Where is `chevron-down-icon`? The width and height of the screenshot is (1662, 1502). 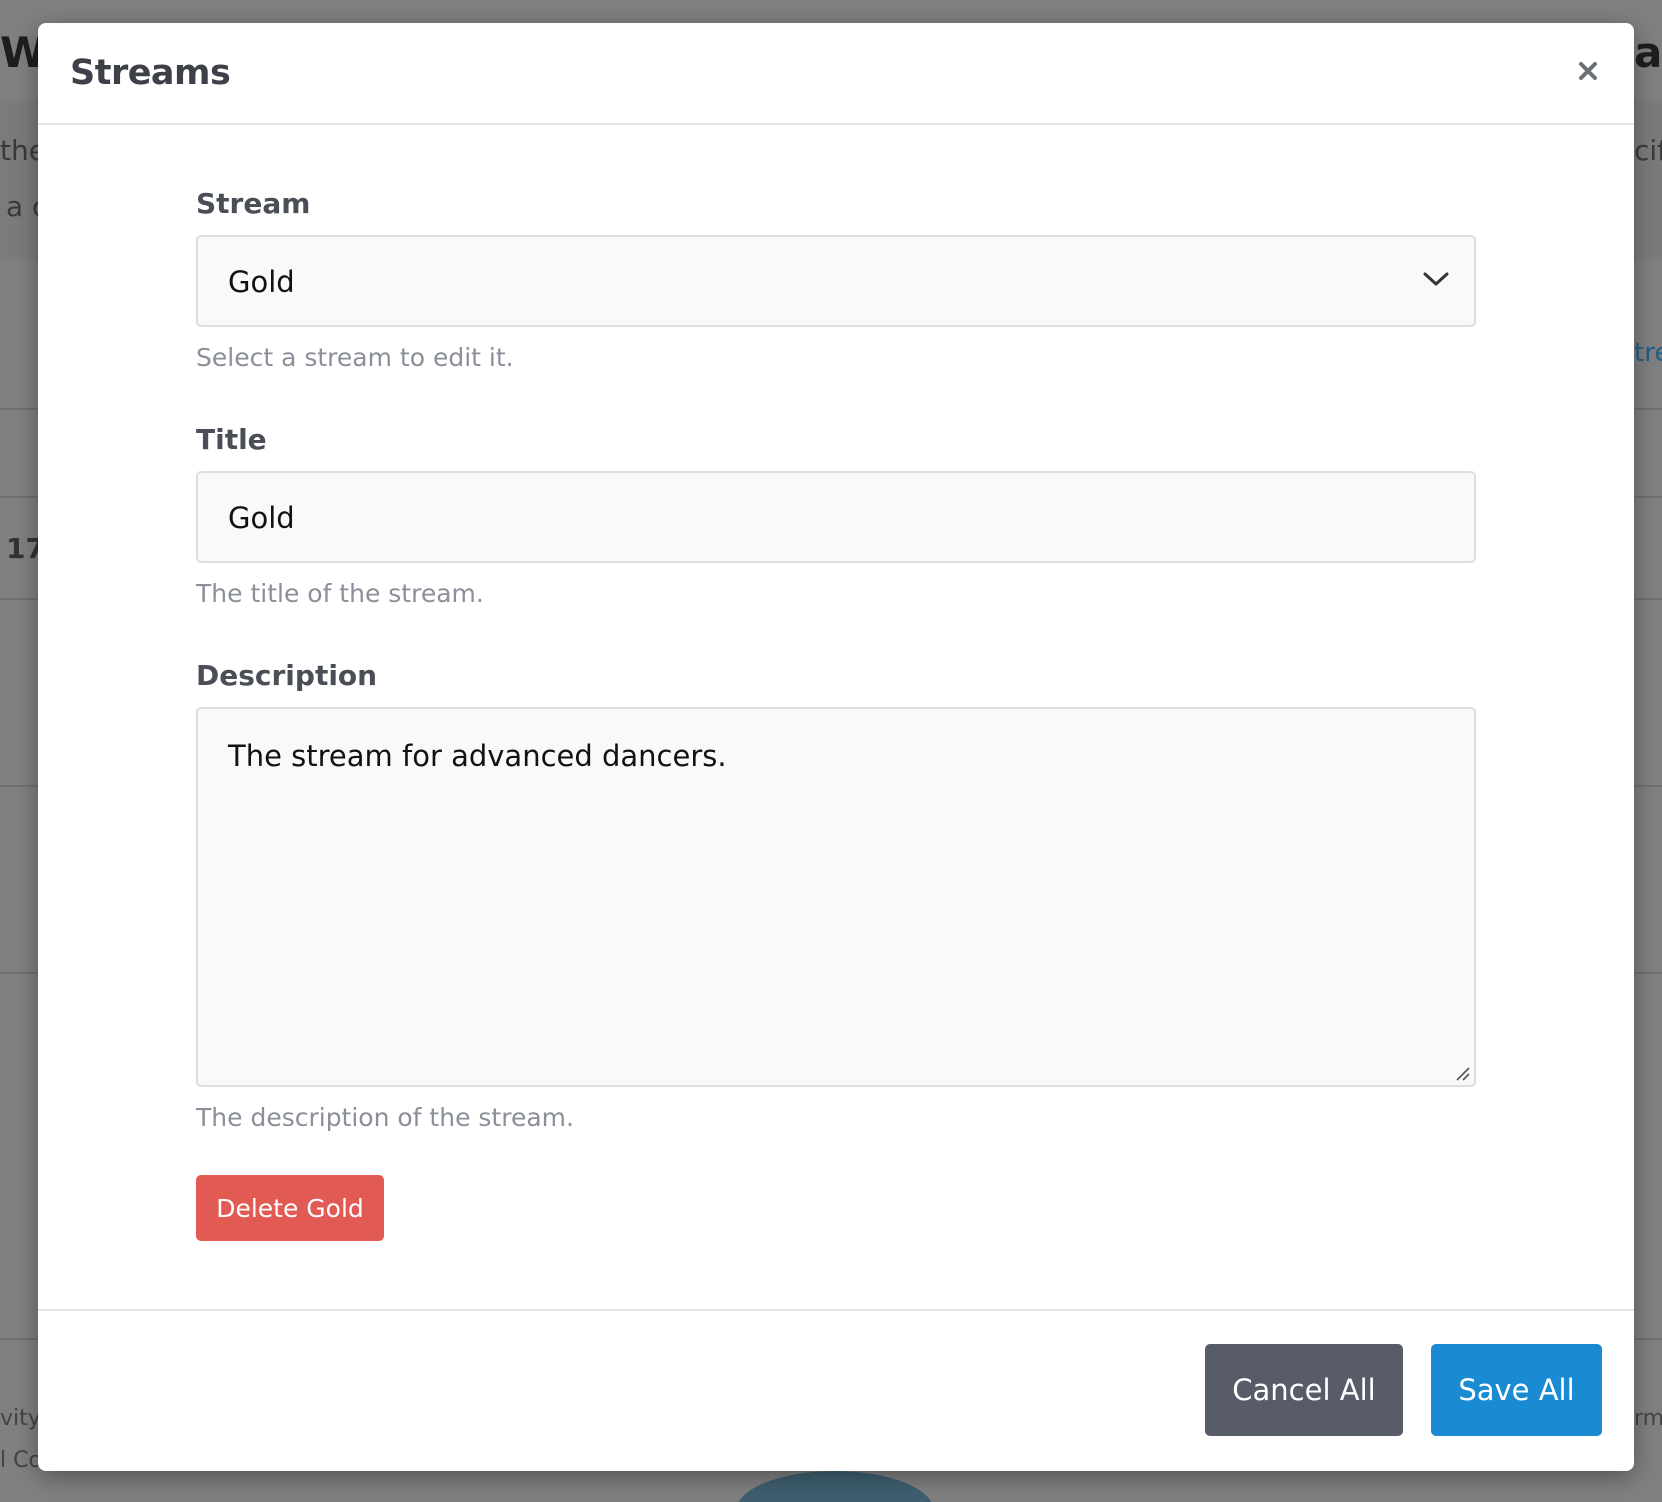
chevron-down-icon is located at coordinates (1436, 279).